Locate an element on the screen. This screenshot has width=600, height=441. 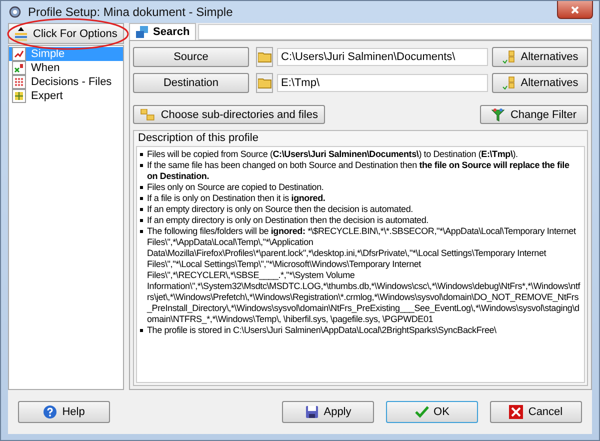
when-icon is located at coordinates (19, 68).